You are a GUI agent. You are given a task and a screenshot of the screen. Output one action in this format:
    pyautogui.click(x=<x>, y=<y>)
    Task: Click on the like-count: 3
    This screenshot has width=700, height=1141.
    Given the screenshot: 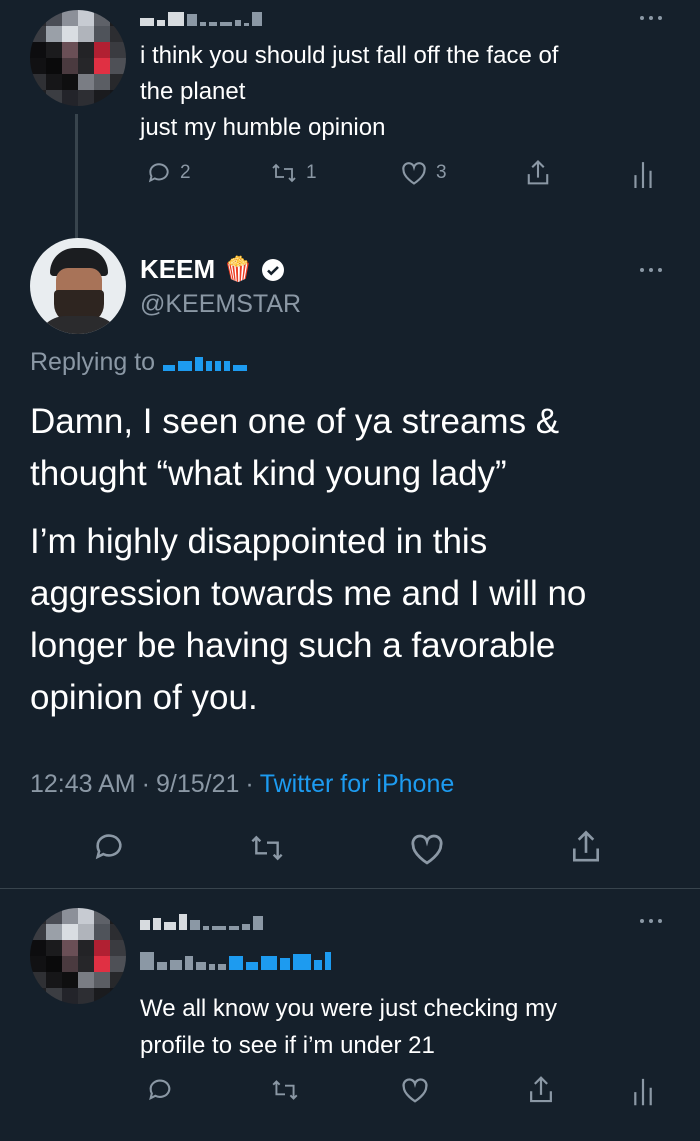 What is the action you would take?
    pyautogui.click(x=441, y=172)
    